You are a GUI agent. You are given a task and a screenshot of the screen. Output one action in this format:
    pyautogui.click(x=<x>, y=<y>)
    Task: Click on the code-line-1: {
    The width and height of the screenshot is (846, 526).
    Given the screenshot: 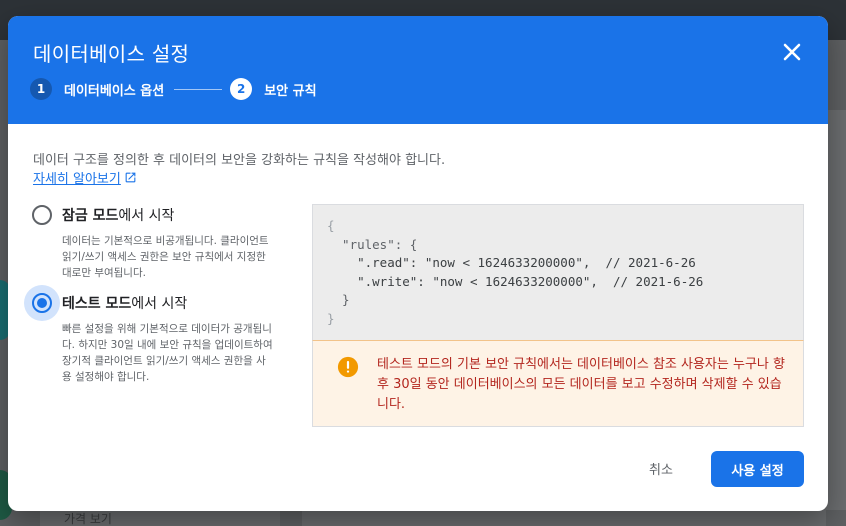 What is the action you would take?
    pyautogui.click(x=331, y=225)
    